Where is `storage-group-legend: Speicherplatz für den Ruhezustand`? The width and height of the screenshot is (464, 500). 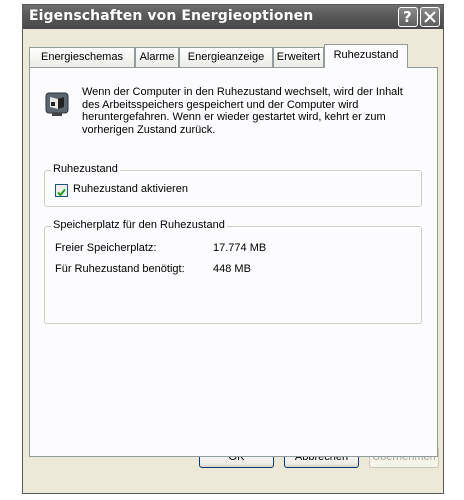
storage-group-legend: Speicherplatz für den Ruhezustand is located at coordinates (139, 225).